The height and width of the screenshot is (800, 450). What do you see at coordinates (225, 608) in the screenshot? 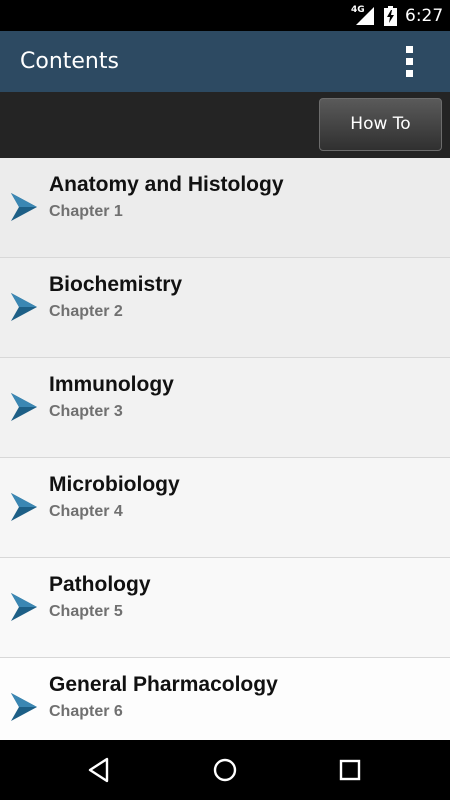
I see `chapter-item: Pathology Chapter 5` at bounding box center [225, 608].